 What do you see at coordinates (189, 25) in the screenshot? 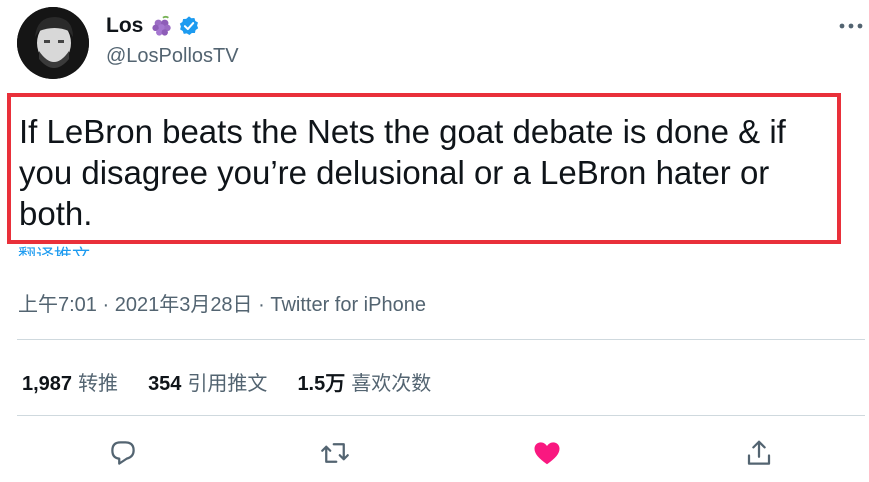
I see `verified-badge-icon` at bounding box center [189, 25].